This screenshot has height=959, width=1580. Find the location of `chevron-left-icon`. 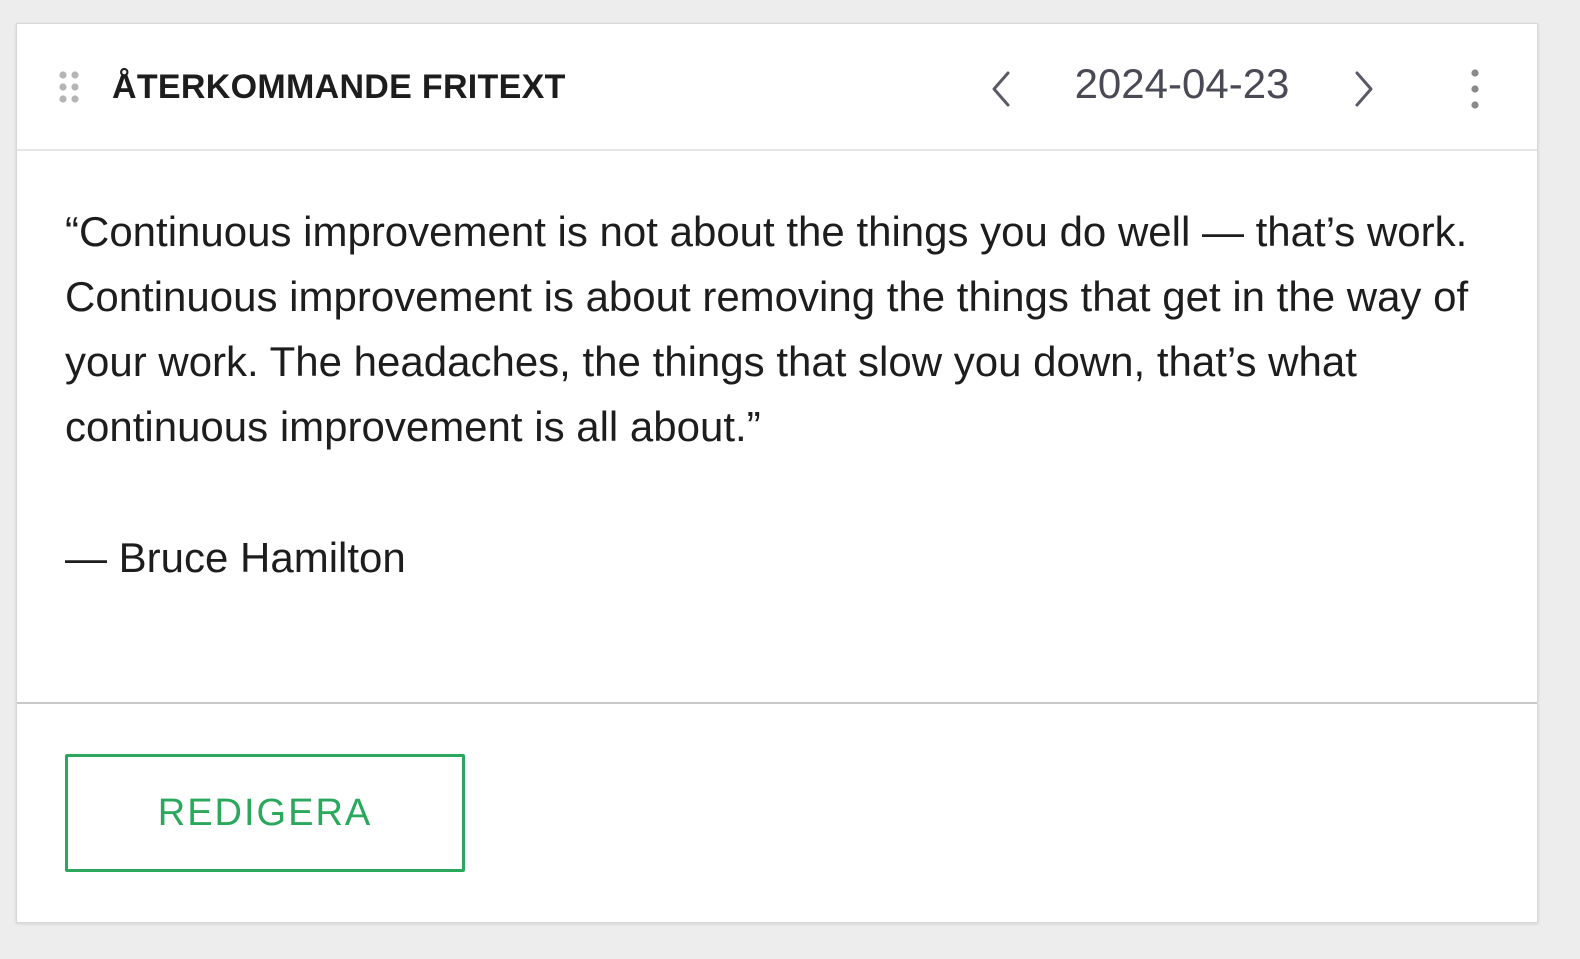

chevron-left-icon is located at coordinates (1001, 89).